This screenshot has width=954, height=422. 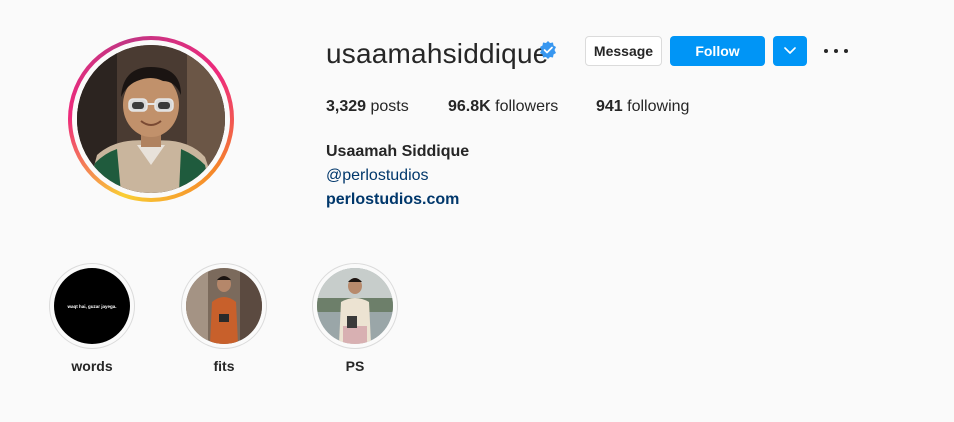 I want to click on suggestions-dropdown-button, so click(x=790, y=51).